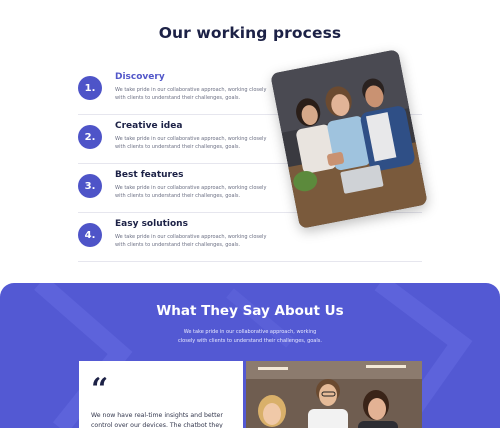 Image resolution: width=500 pixels, height=428 pixels. What do you see at coordinates (90, 235) in the screenshot?
I see `step-number-badge: 4.` at bounding box center [90, 235].